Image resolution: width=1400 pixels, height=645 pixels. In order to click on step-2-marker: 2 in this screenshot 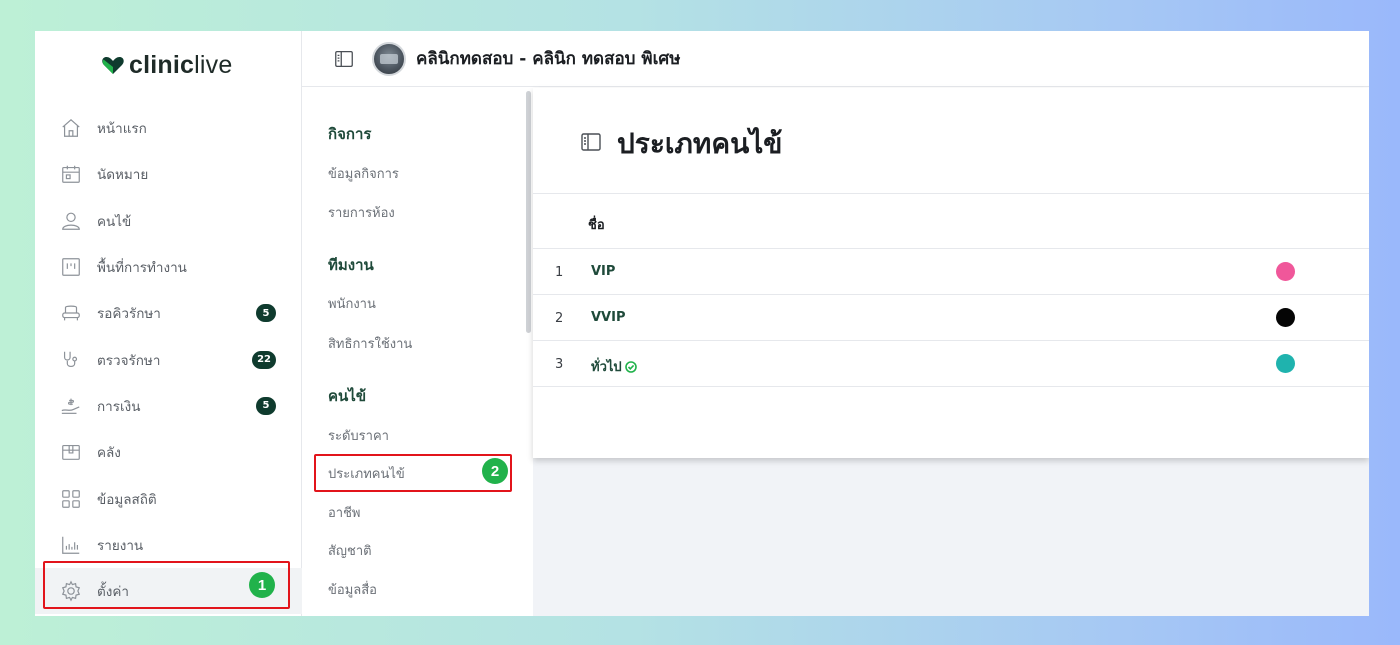, I will do `click(495, 471)`.